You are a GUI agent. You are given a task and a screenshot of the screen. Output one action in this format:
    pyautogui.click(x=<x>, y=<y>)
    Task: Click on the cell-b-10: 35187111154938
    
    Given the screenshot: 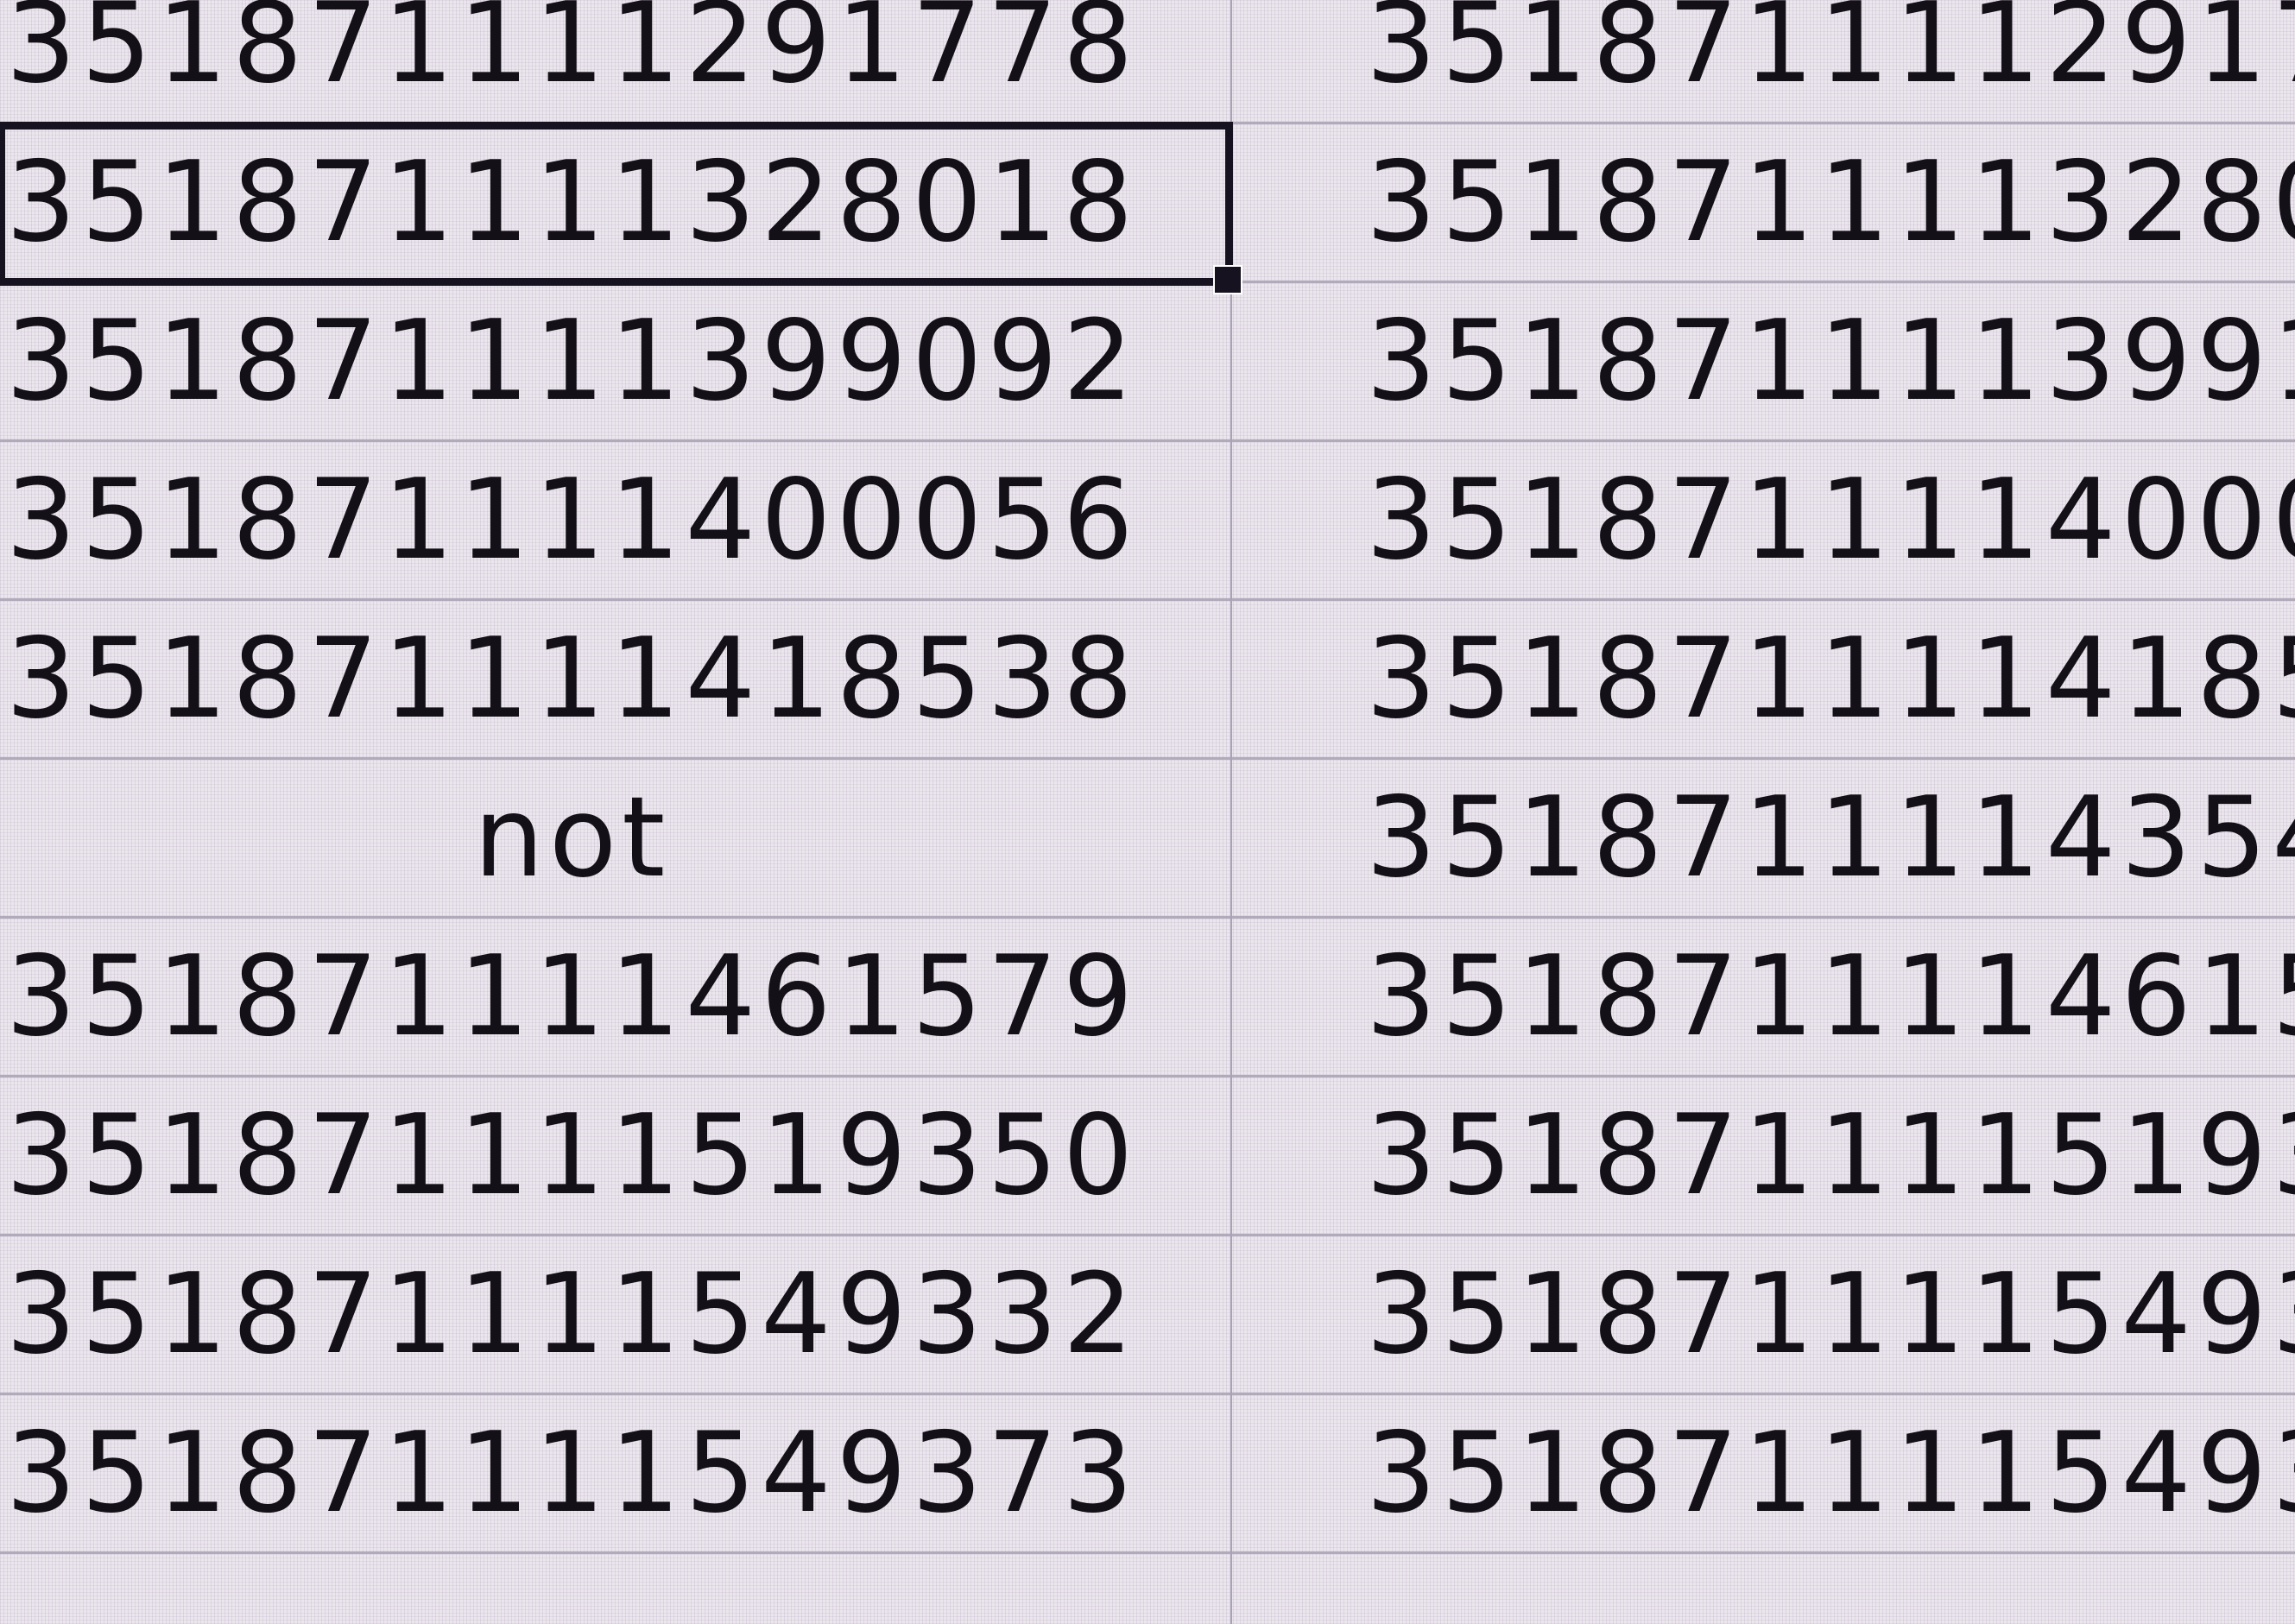 What is the action you would take?
    pyautogui.click(x=1764, y=1474)
    